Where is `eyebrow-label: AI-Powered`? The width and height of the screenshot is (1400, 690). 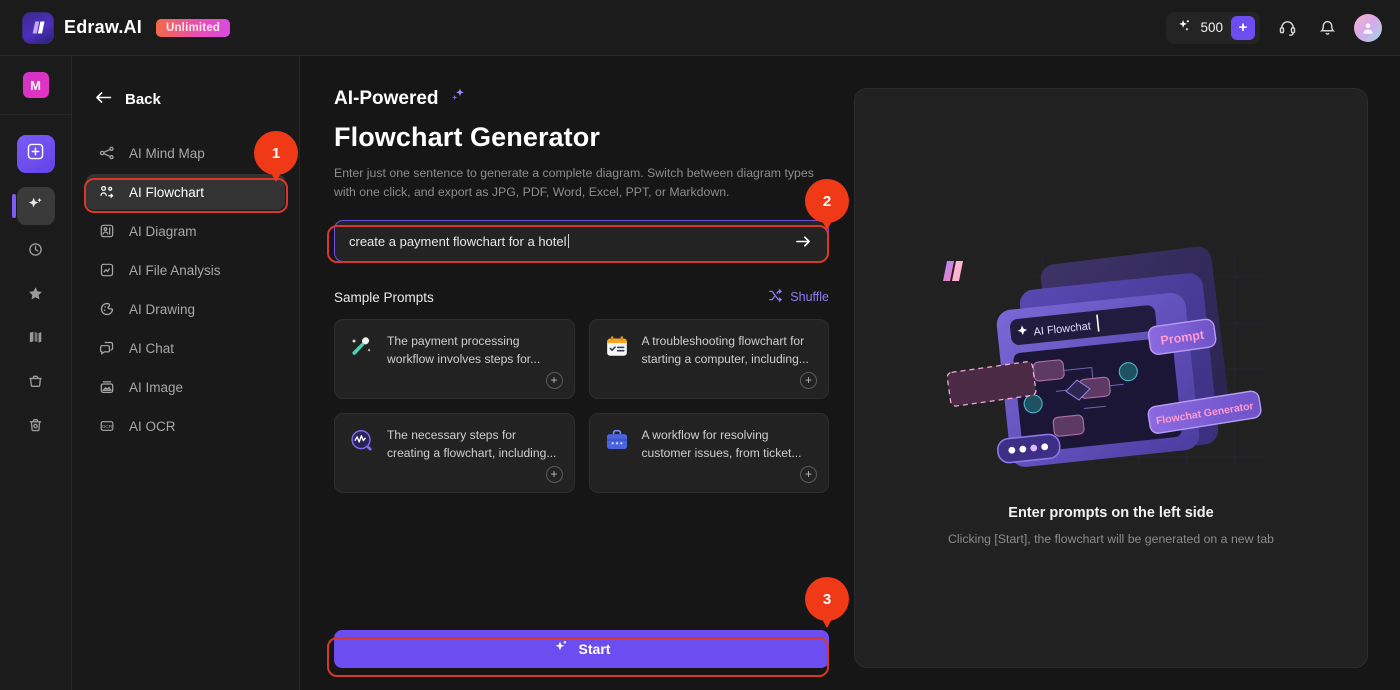
eyebrow-label: AI-Powered is located at coordinates (386, 98).